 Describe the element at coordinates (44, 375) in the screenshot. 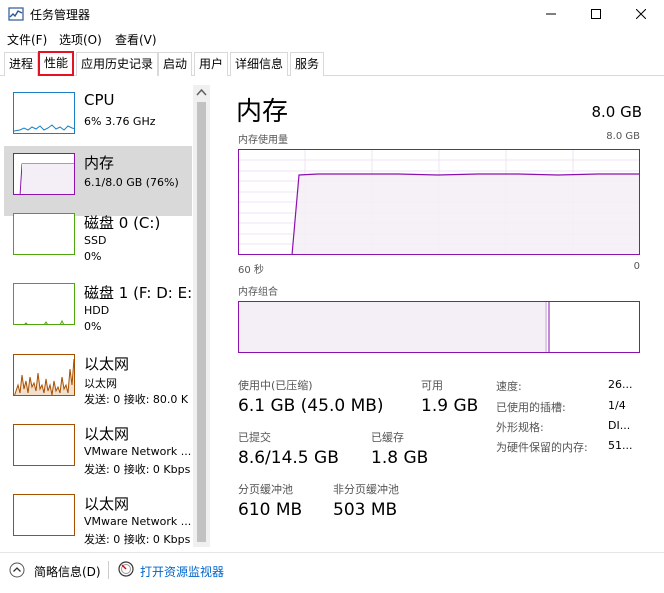

I see `ethernet-1-thumbnail-graph` at that location.